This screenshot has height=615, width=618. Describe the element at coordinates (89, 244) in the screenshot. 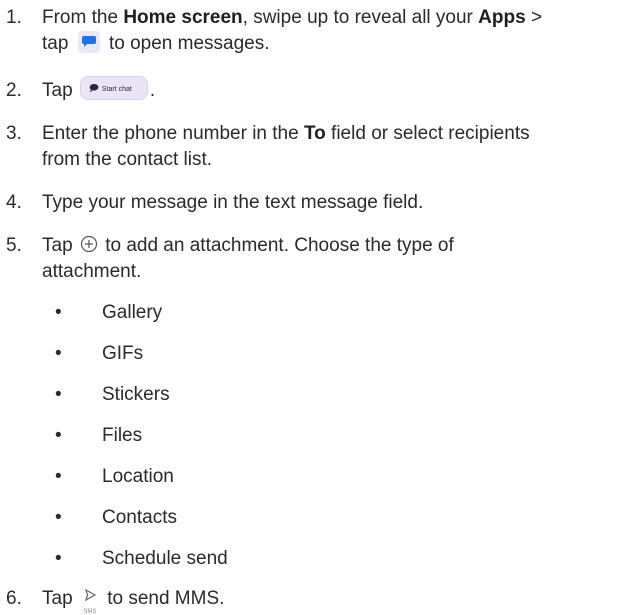

I see `plus-circle-icon` at that location.